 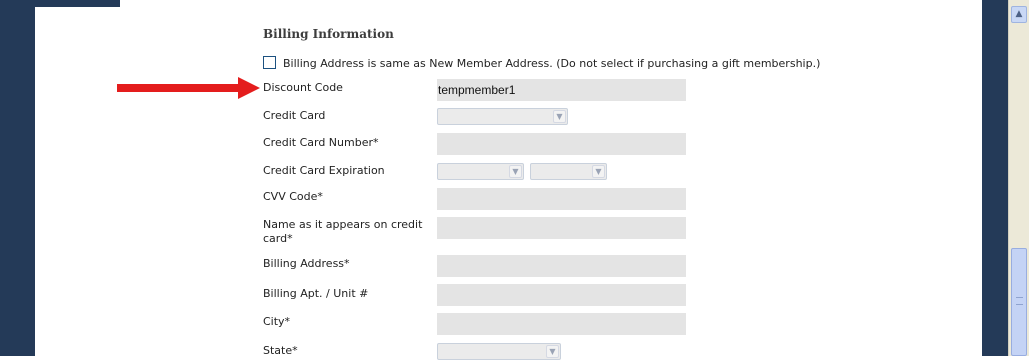 What do you see at coordinates (561, 324) in the screenshot?
I see `city-input` at bounding box center [561, 324].